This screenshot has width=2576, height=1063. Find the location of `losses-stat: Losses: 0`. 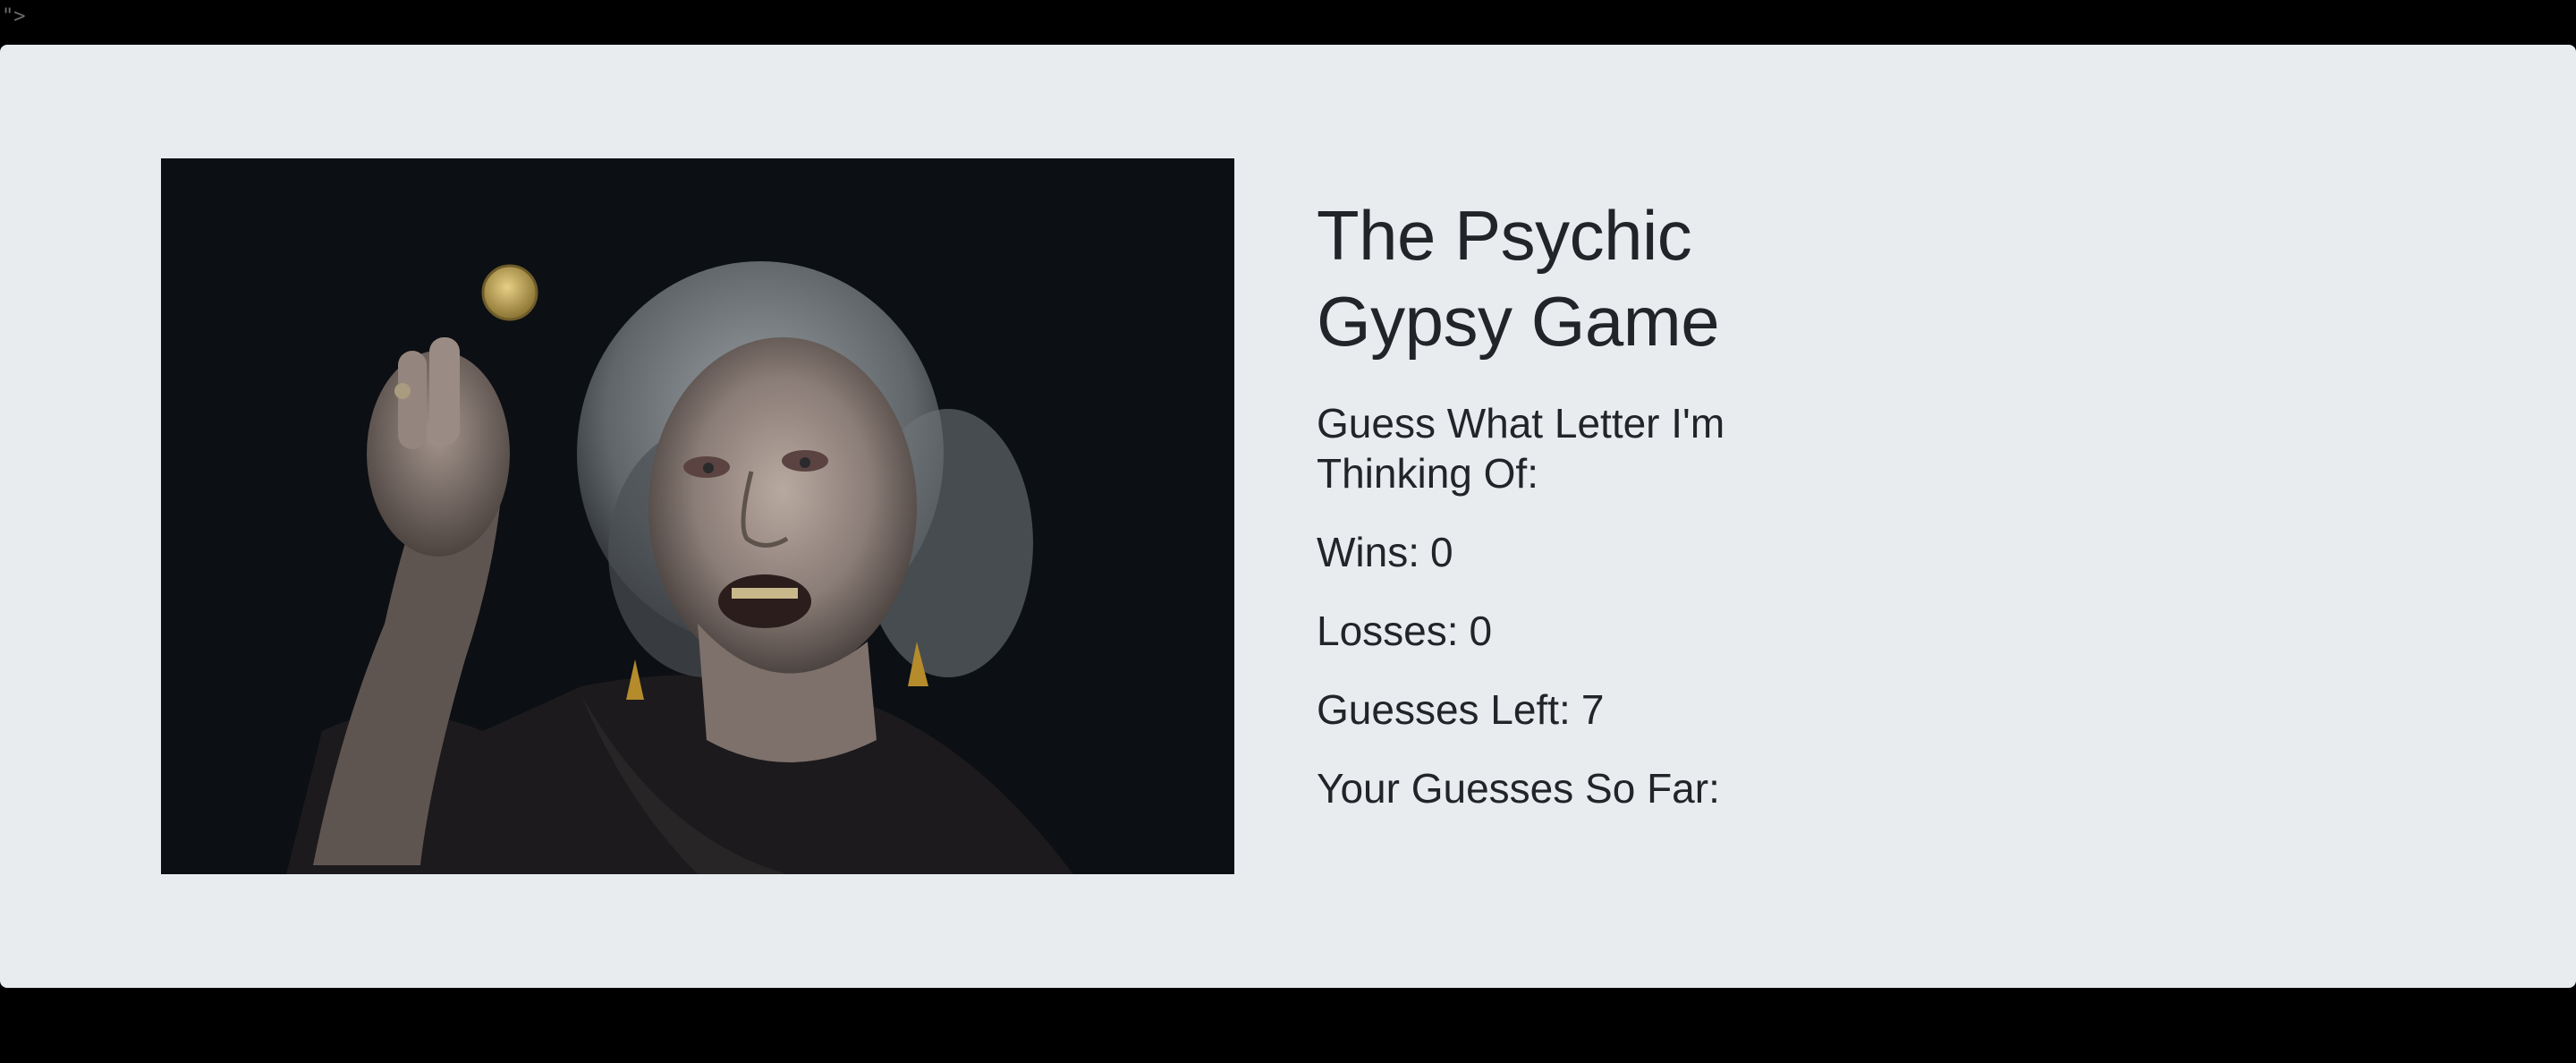

losses-stat: Losses: 0 is located at coordinates (1567, 631).